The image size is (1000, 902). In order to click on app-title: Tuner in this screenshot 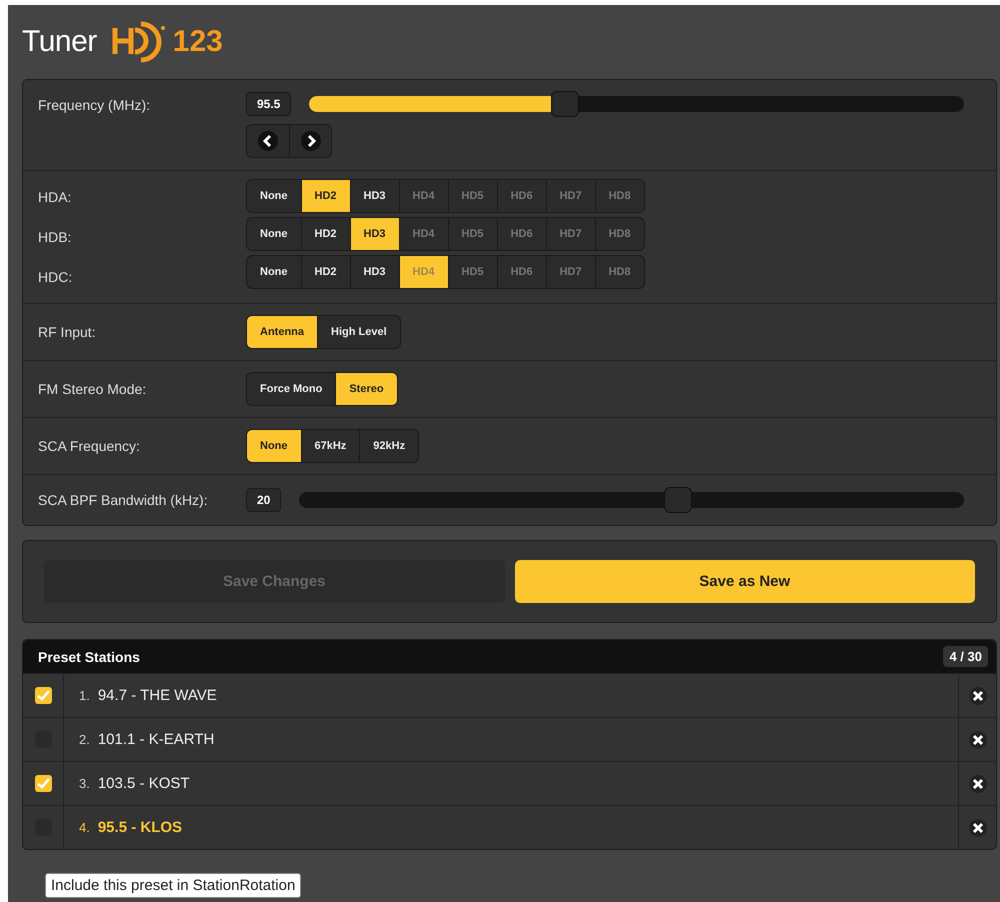, I will do `click(59, 42)`.